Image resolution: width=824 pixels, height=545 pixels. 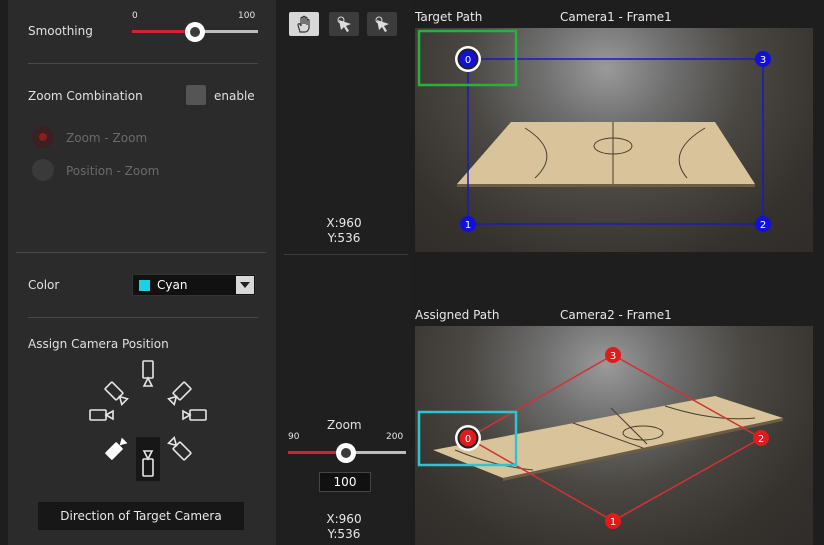 I want to click on camera-top-right-icon, so click(x=179, y=393).